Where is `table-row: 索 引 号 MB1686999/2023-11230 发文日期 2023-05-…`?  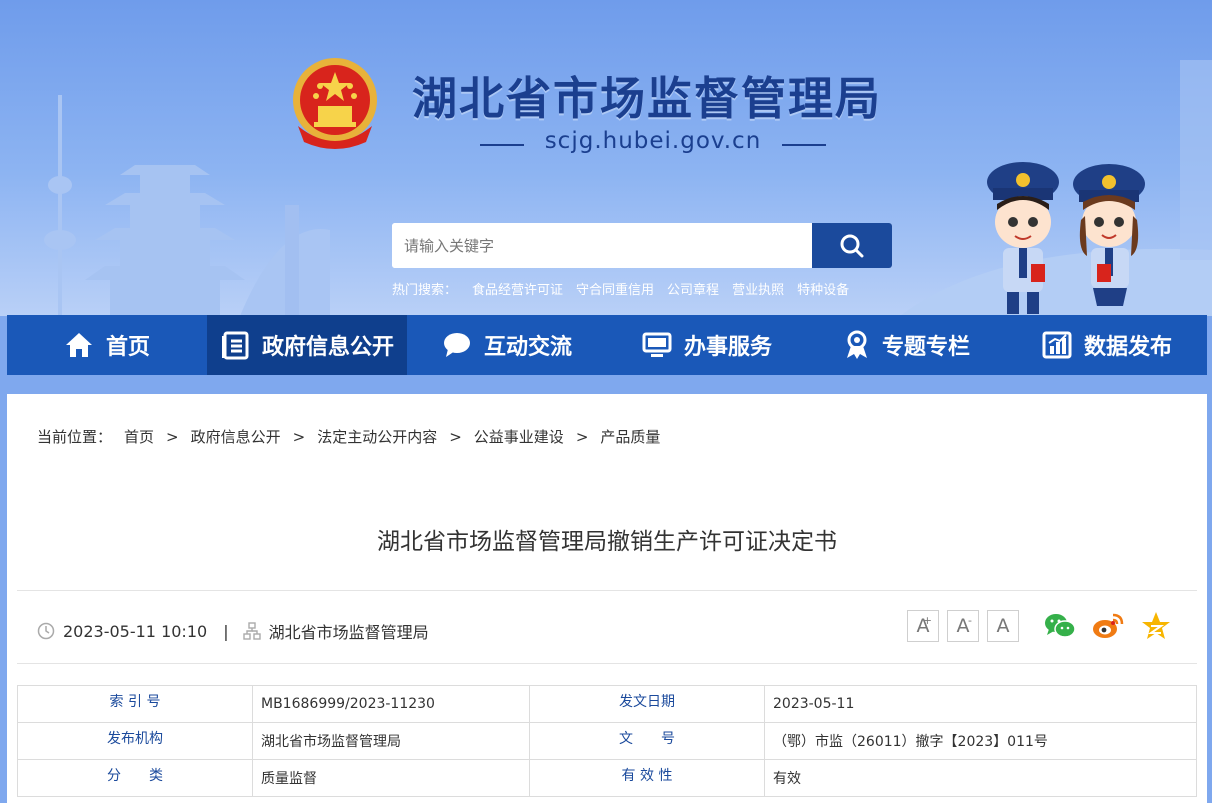
table-row: 索 引 号 MB1686999/2023-11230 发文日期 2023-05-… is located at coordinates (607, 704).